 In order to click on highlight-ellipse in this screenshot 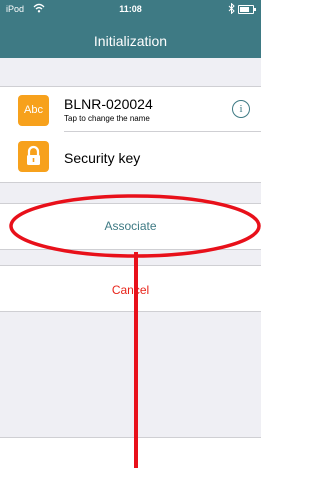, I will do `click(135, 226)`.